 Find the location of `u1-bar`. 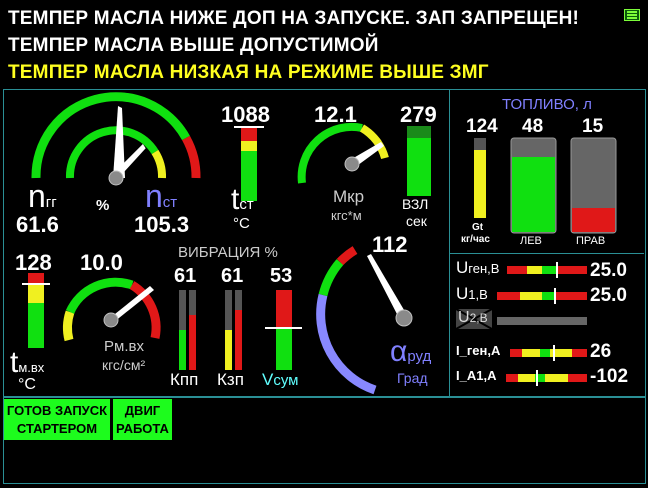

u1-bar is located at coordinates (542, 296).